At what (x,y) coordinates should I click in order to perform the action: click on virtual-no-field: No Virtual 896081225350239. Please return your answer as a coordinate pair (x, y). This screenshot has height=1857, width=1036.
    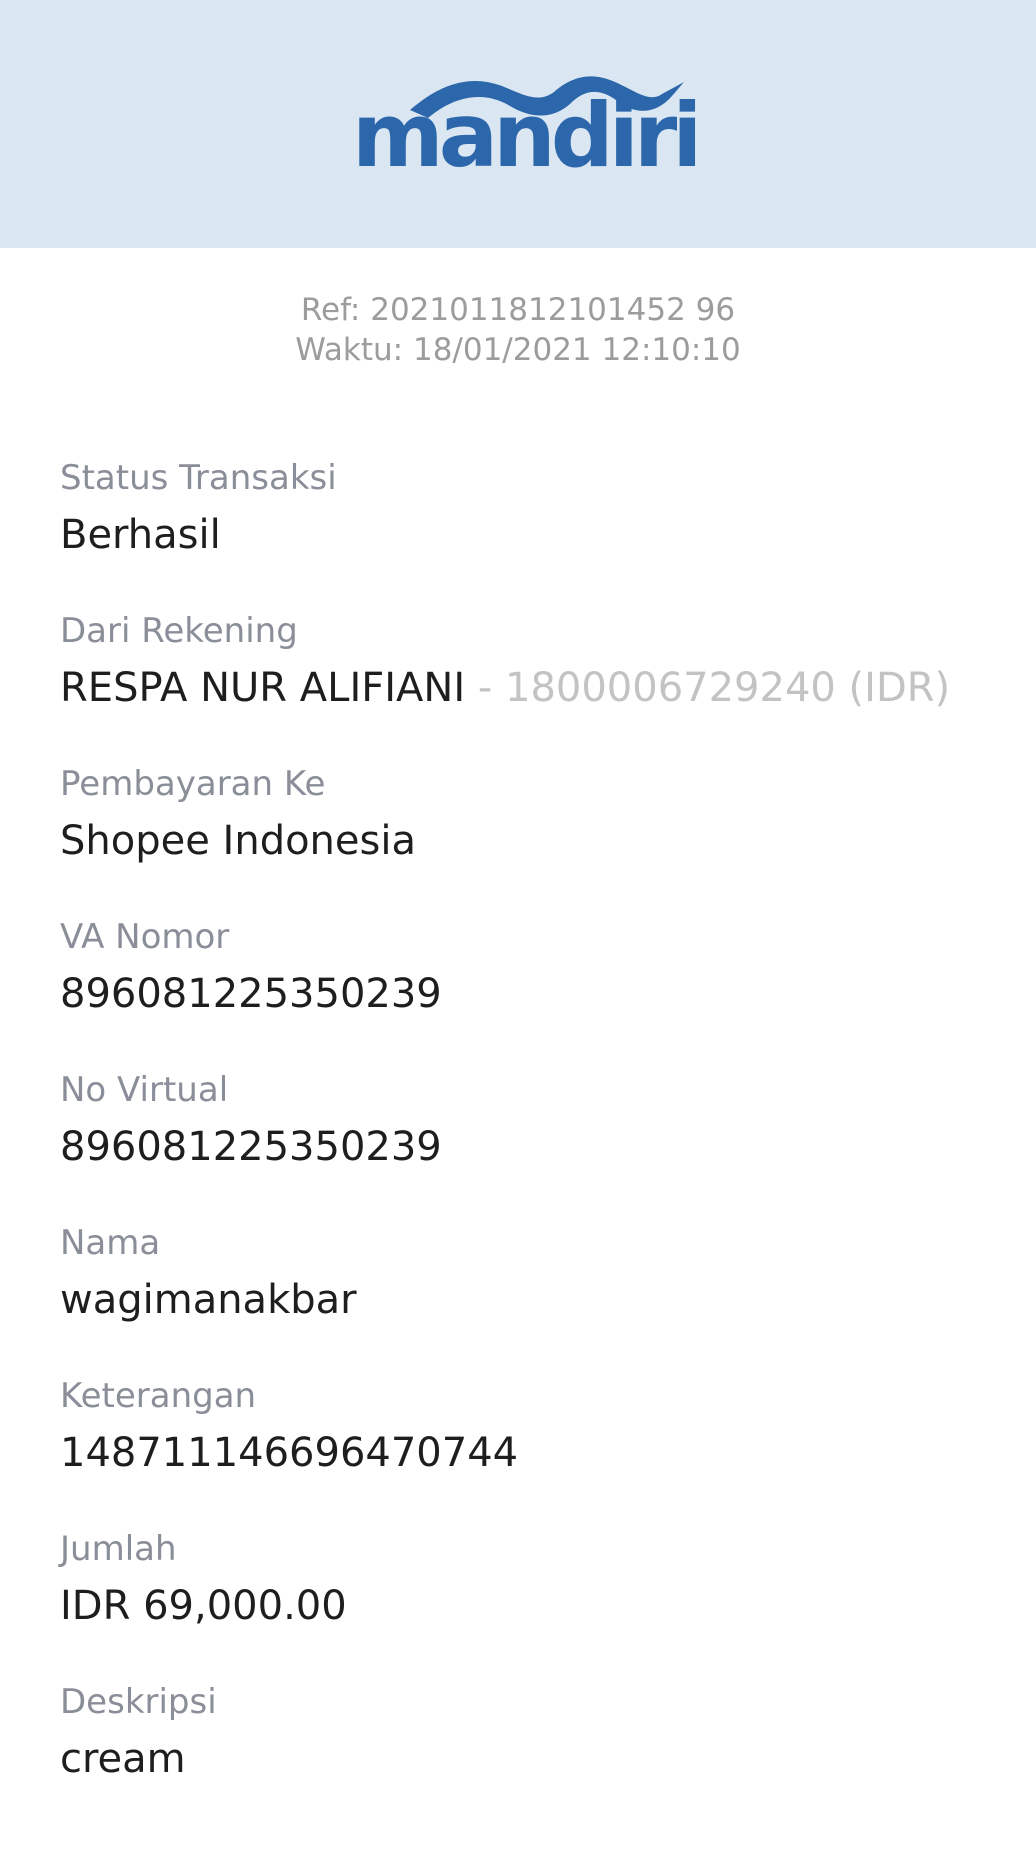
    Looking at the image, I should click on (530, 1121).